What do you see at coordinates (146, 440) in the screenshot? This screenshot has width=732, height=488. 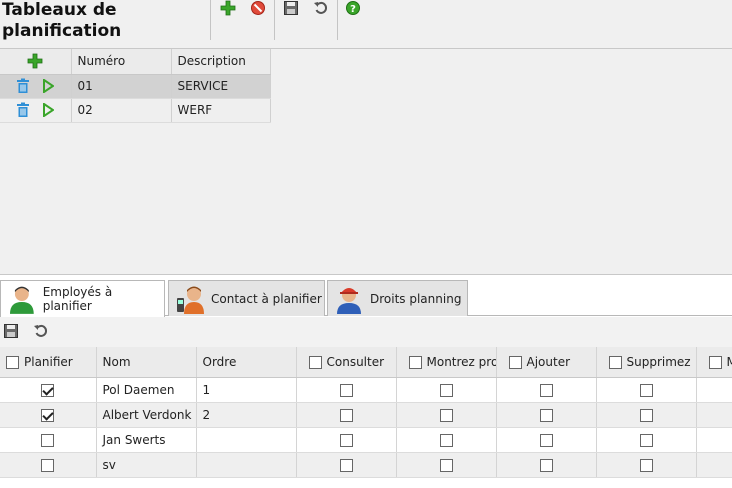 I see `cell-nom: Jan Swerts` at bounding box center [146, 440].